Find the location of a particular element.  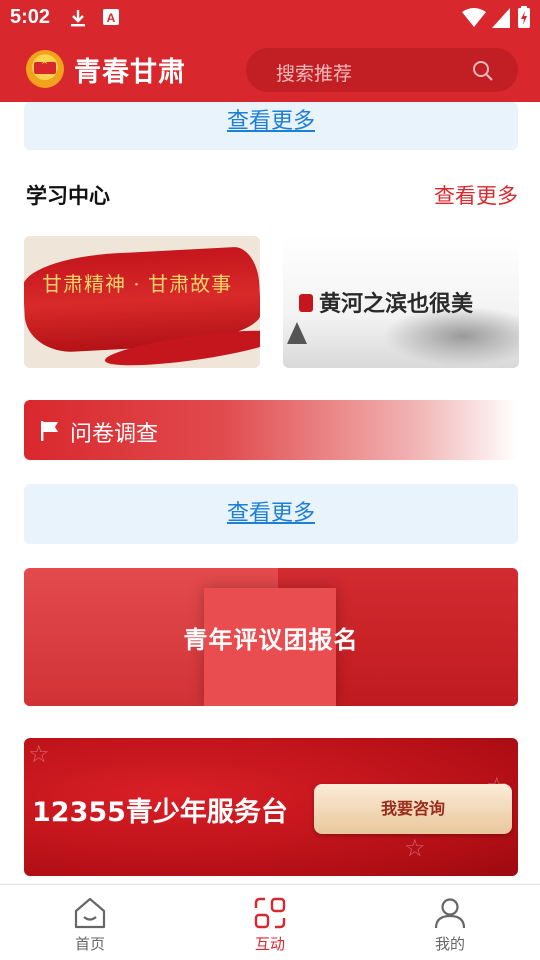

bottom-nav: 首页 互动 我的 is located at coordinates (270, 922).